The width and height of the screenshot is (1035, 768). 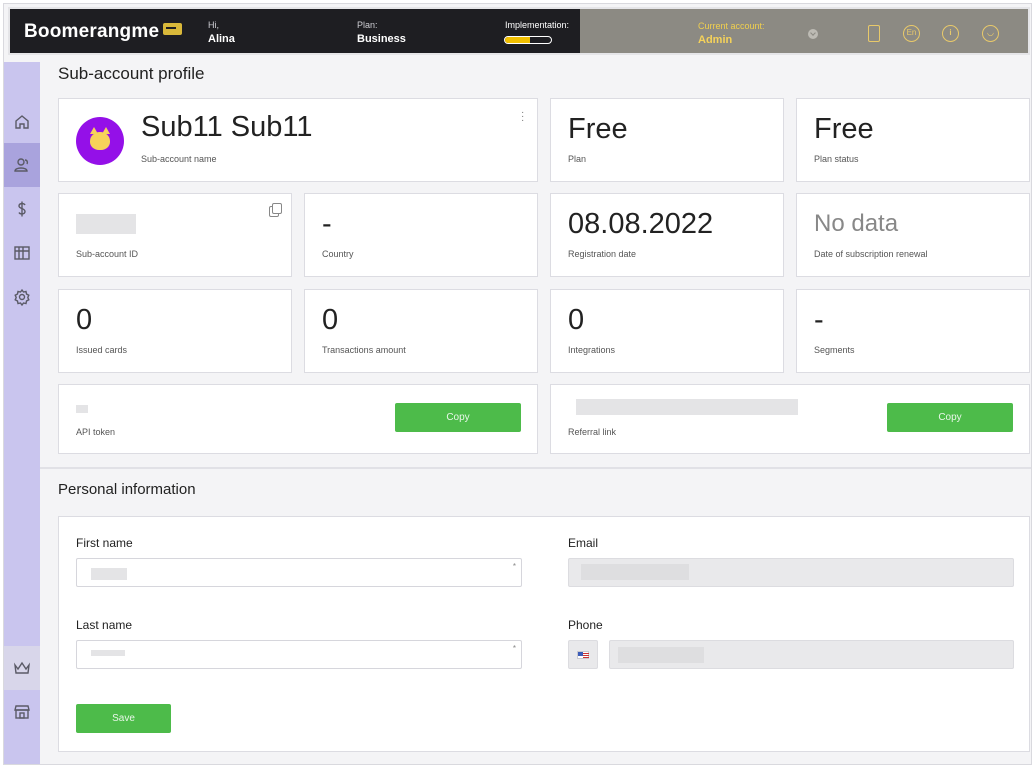 What do you see at coordinates (535, 468) in the screenshot?
I see `section-divider` at bounding box center [535, 468].